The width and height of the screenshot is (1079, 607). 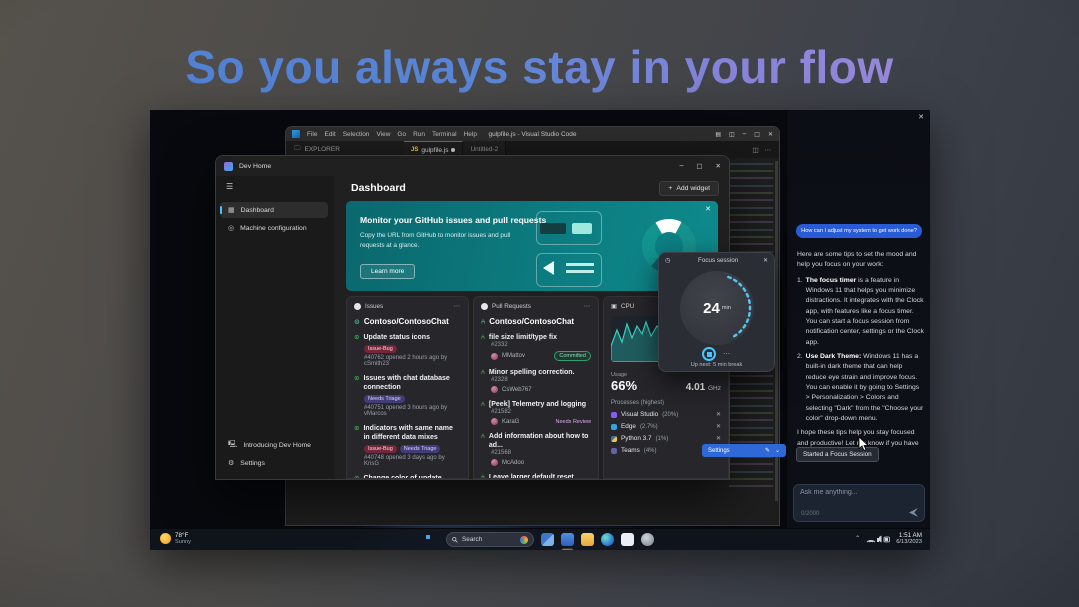 I want to click on cpu-usage-value: 66%, so click(x=624, y=385).